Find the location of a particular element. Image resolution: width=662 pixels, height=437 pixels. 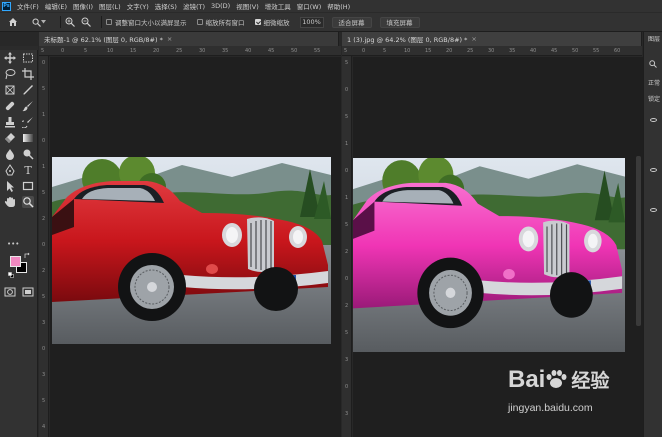

ruler-tick-label: 4 is located at coordinates (44, 427).